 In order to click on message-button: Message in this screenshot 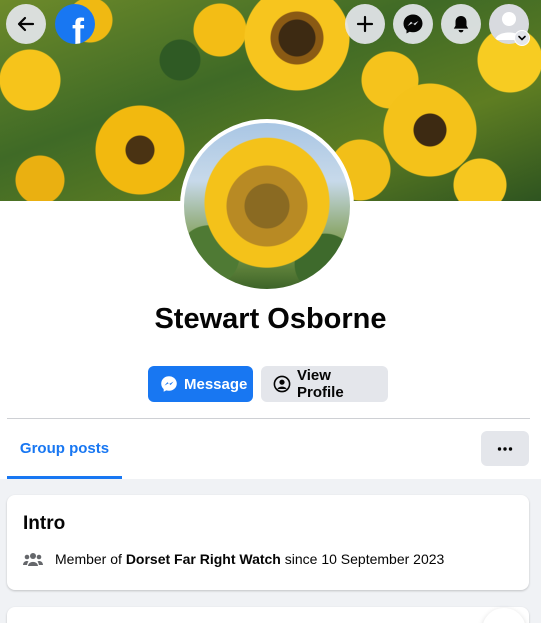, I will do `click(200, 384)`.